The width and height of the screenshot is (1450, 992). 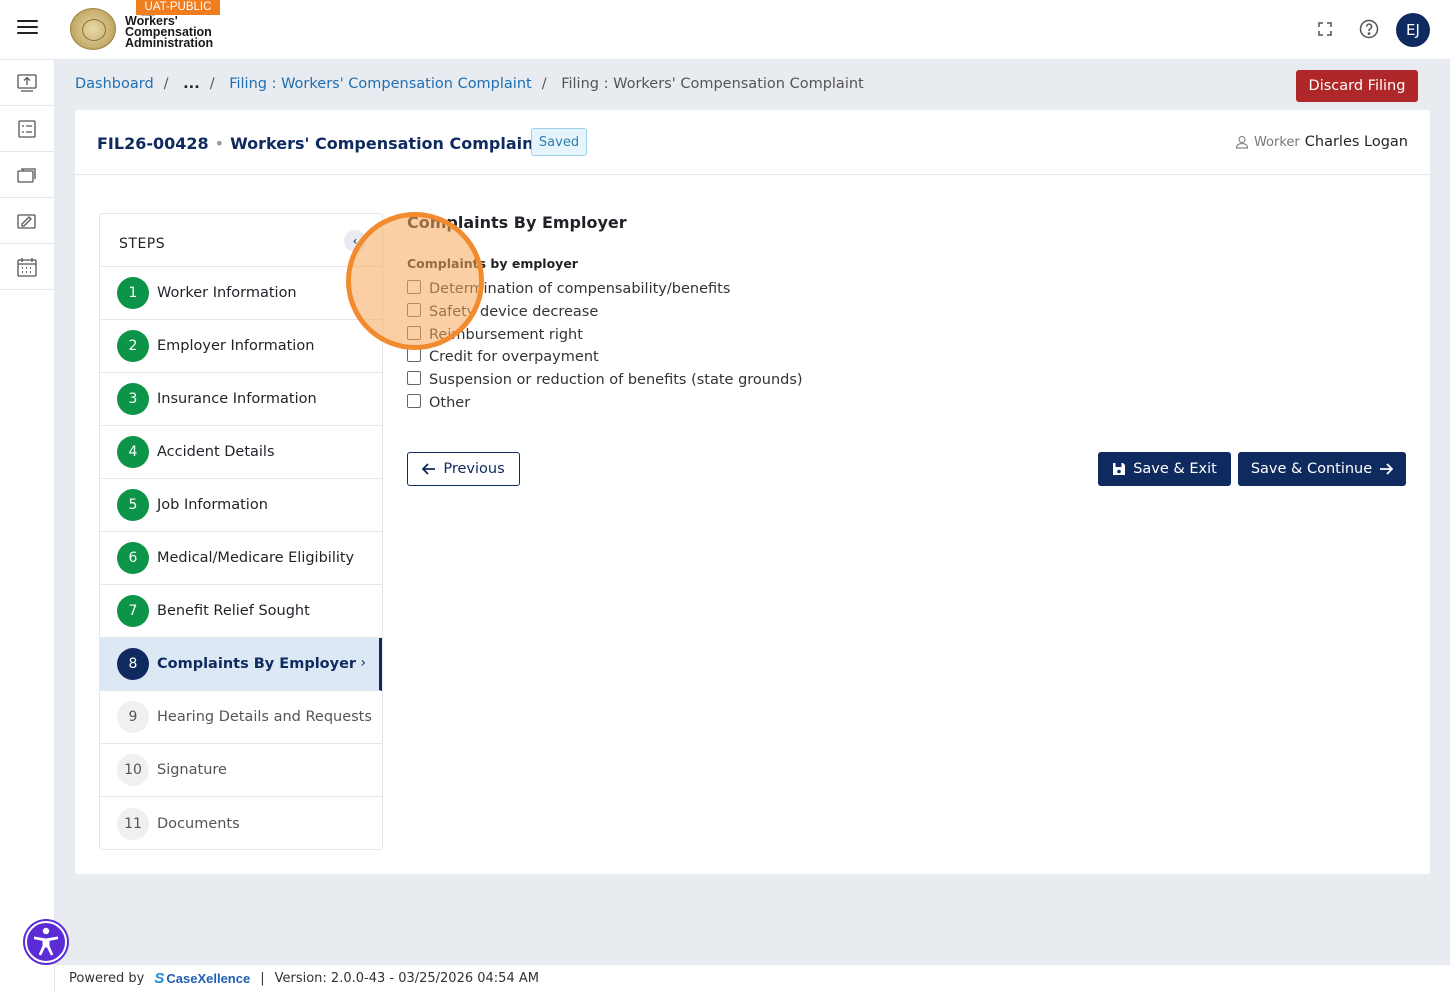 What do you see at coordinates (27, 526) in the screenshot?
I see `left-nav-rail` at bounding box center [27, 526].